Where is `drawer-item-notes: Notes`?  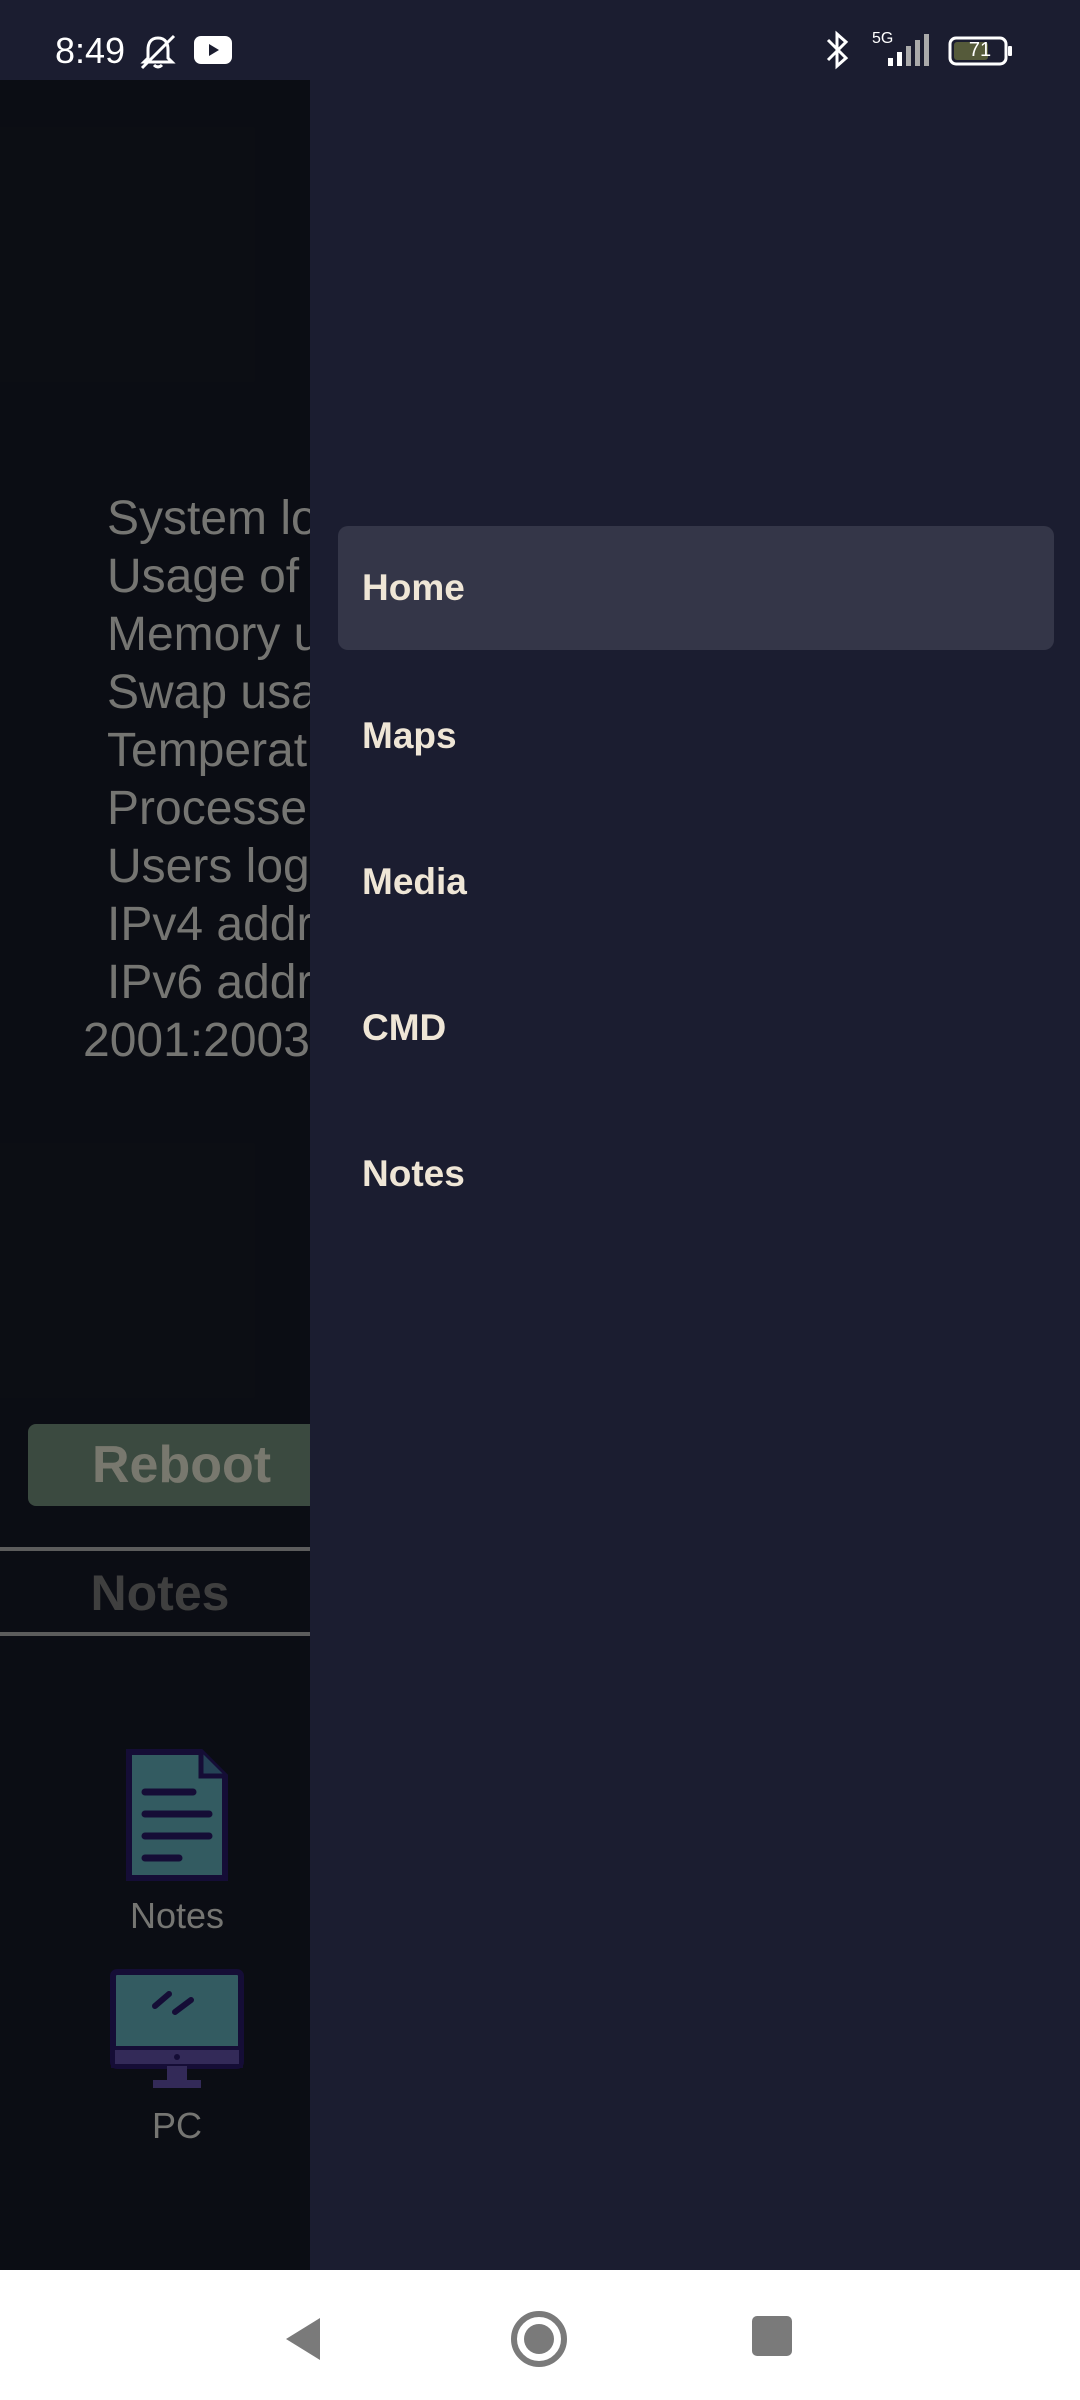 drawer-item-notes: Notes is located at coordinates (696, 1174).